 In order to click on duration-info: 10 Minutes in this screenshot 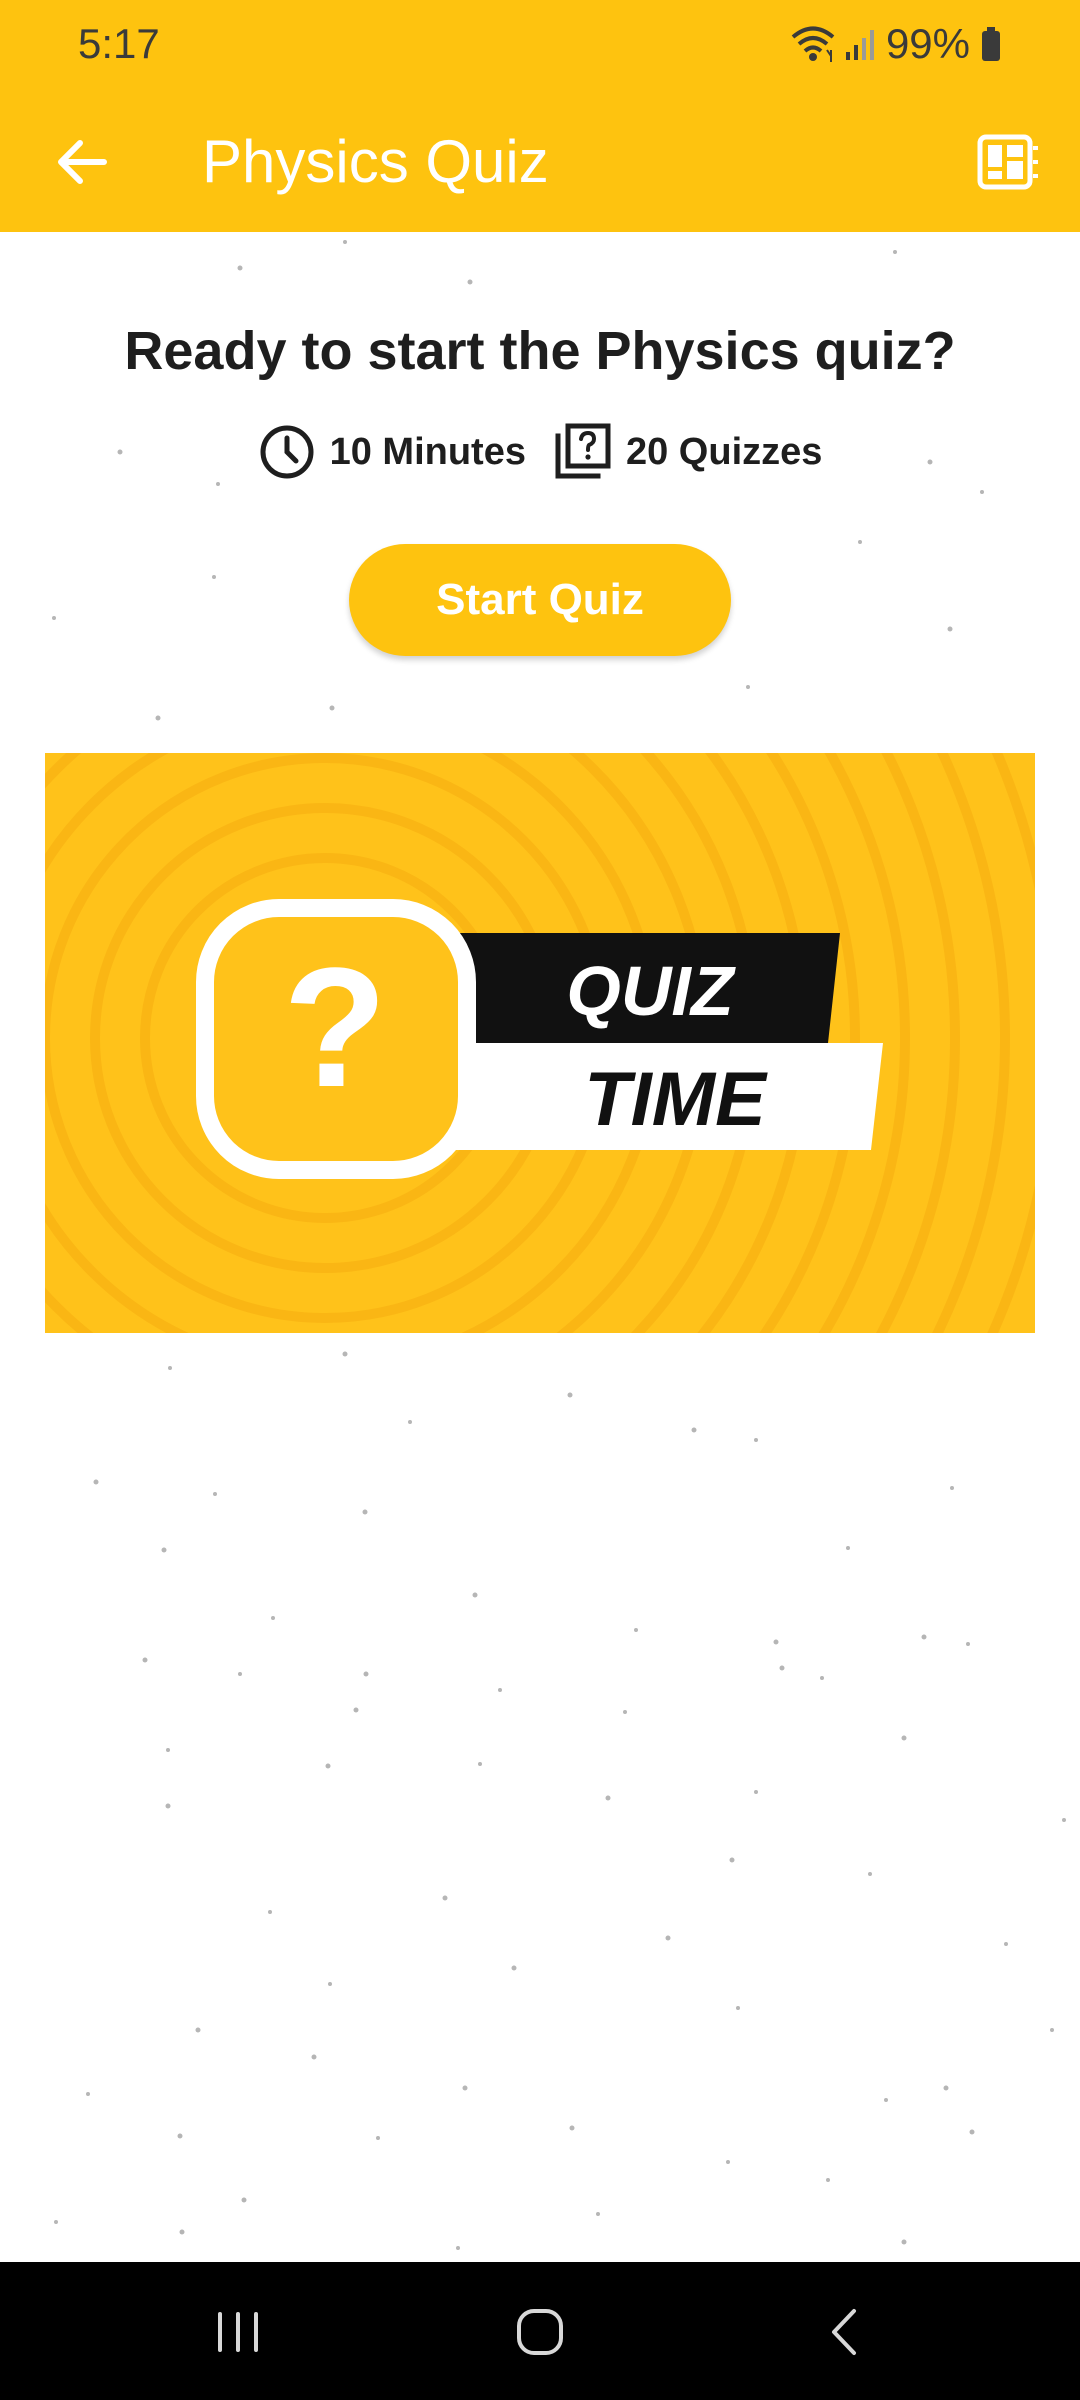, I will do `click(392, 452)`.